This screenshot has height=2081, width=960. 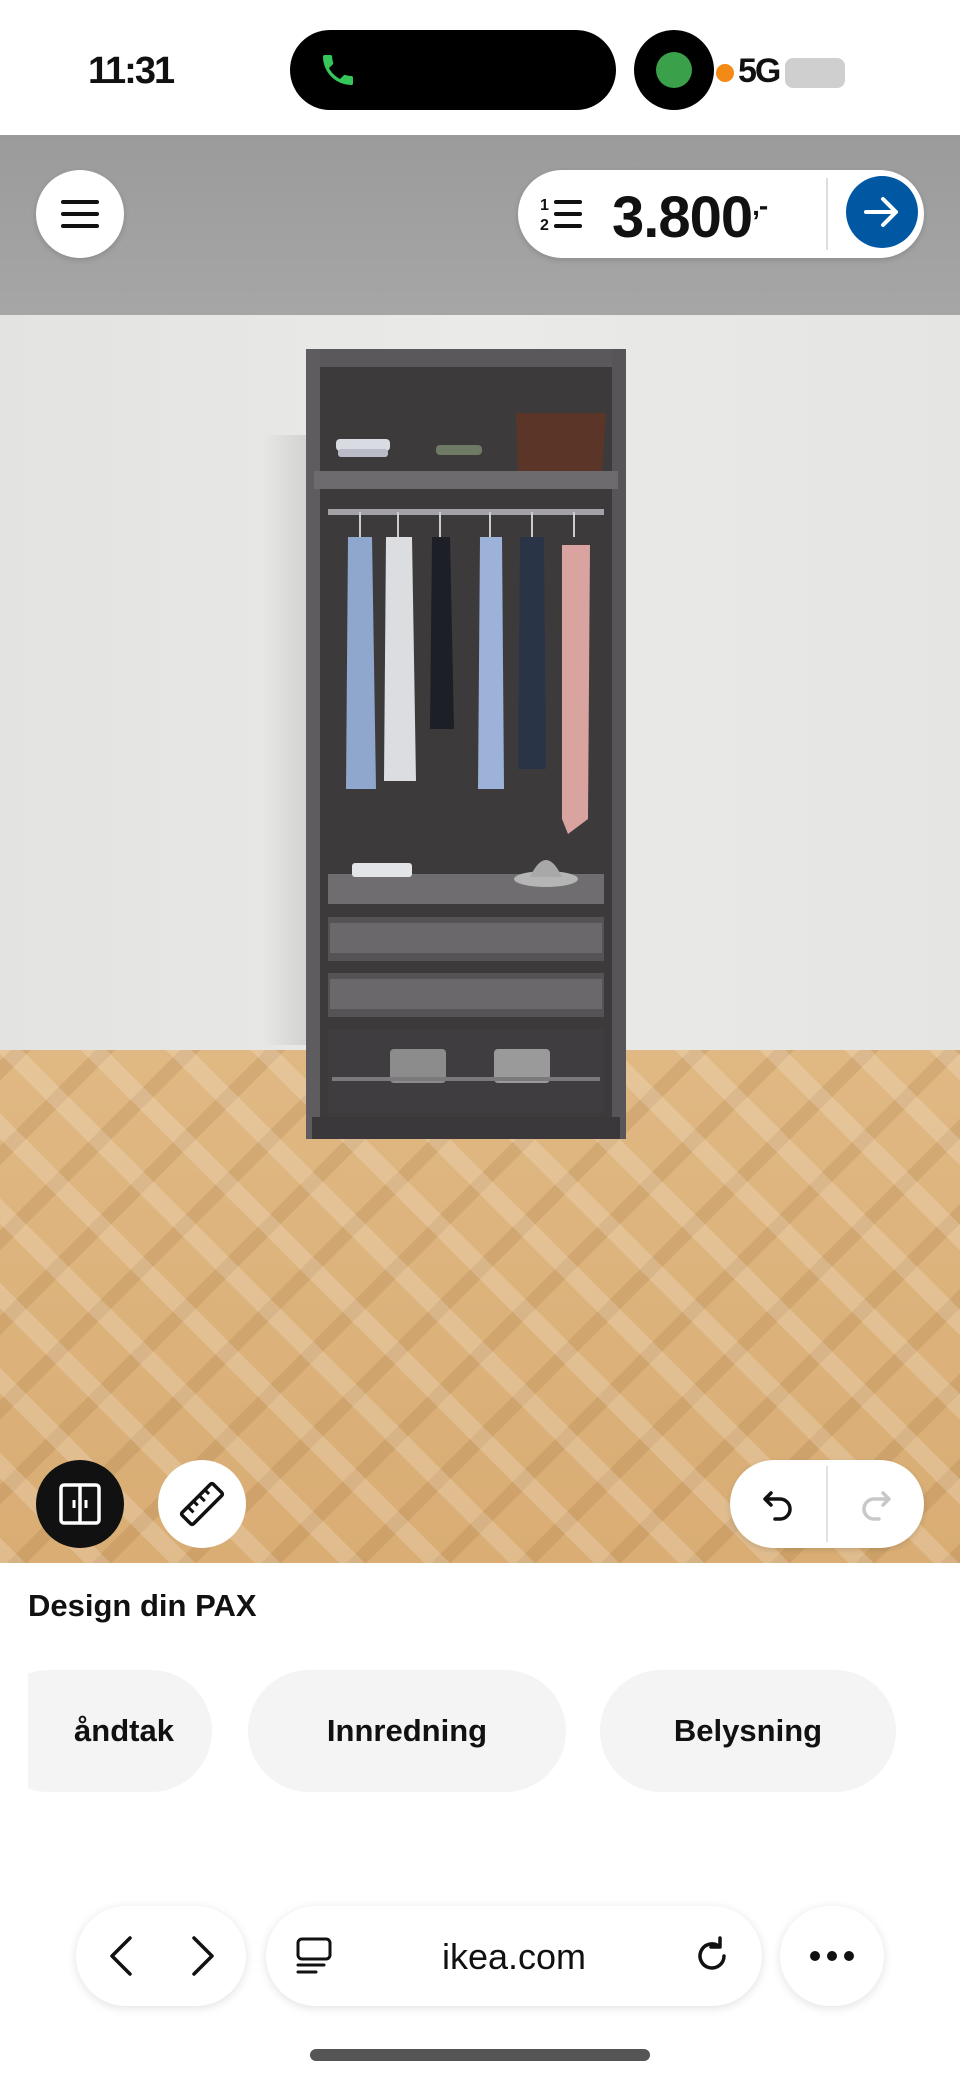 I want to click on status-indicators: 5G, so click(x=781, y=71).